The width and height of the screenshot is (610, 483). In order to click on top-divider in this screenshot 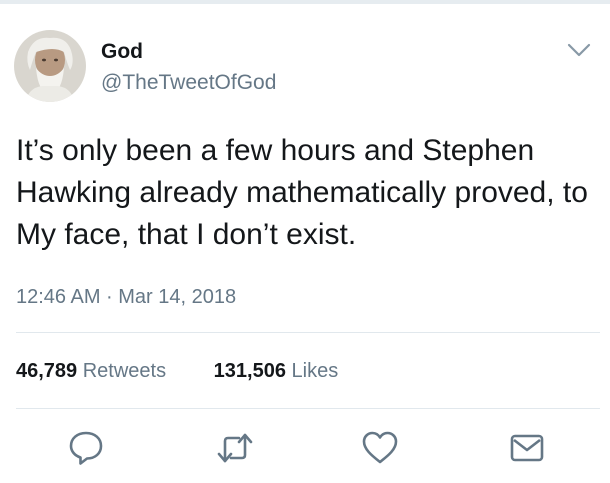, I will do `click(305, 2)`.